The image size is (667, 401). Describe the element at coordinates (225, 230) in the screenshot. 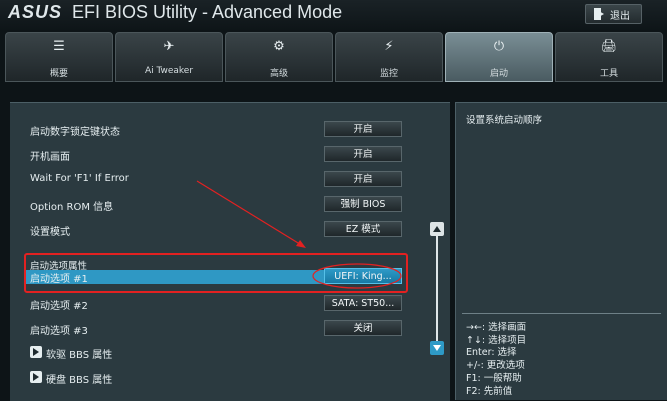

I see `setting-row: 设置模式 EZ 模式` at that location.